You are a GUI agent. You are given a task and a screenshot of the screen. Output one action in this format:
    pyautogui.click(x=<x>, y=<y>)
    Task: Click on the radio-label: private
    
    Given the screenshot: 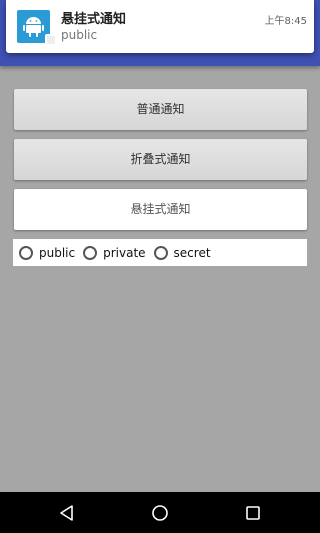 What is the action you would take?
    pyautogui.click(x=124, y=252)
    